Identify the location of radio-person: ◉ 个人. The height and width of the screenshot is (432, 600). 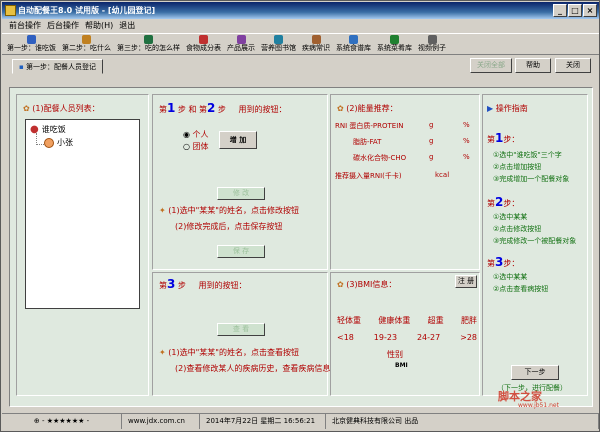
(196, 134).